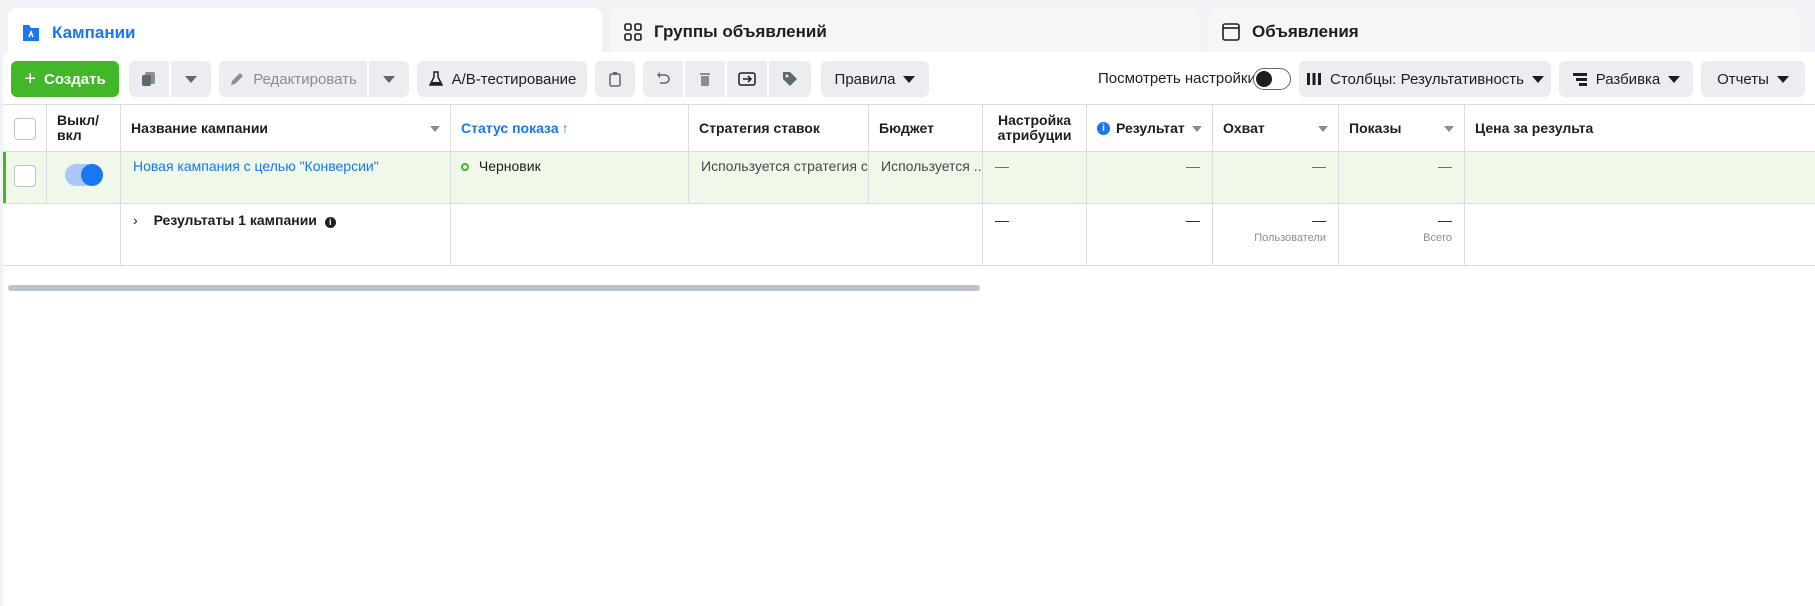  Describe the element at coordinates (1445, 220) in the screenshot. I see `summary-impressions-value: —` at that location.